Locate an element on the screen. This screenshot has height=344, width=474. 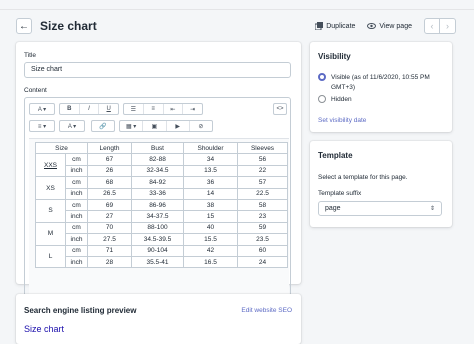
video-icon: ▶ is located at coordinates (178, 126).